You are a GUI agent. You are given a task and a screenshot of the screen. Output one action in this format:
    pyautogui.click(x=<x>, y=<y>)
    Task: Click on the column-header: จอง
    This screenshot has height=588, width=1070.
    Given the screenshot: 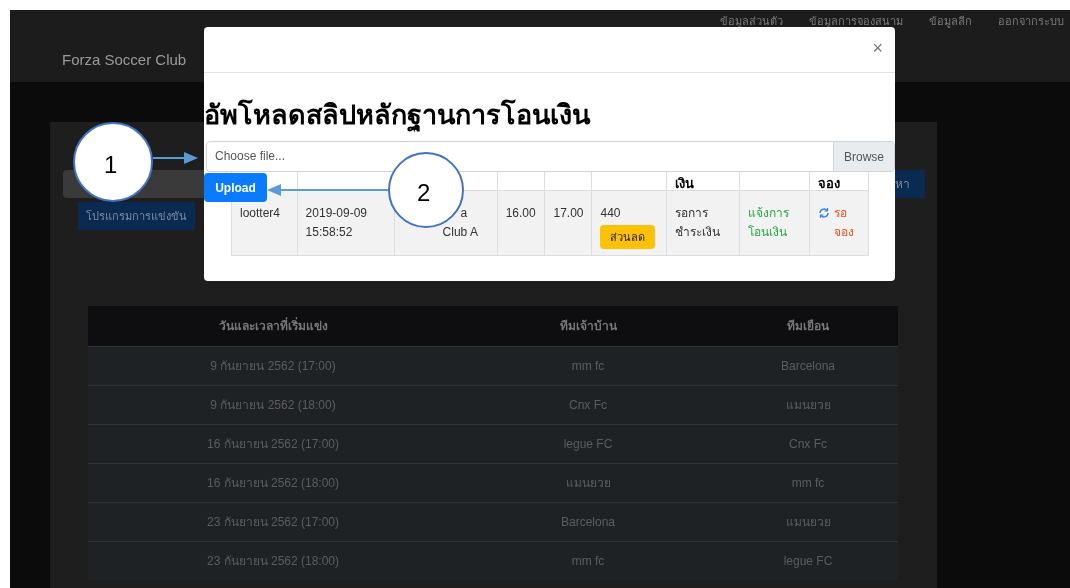 What is the action you would take?
    pyautogui.click(x=828, y=182)
    